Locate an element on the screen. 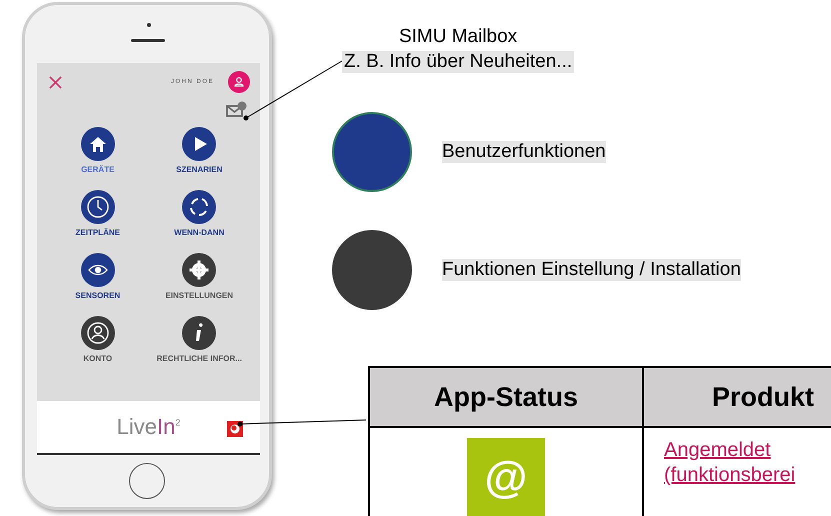  home-icon is located at coordinates (97, 144).